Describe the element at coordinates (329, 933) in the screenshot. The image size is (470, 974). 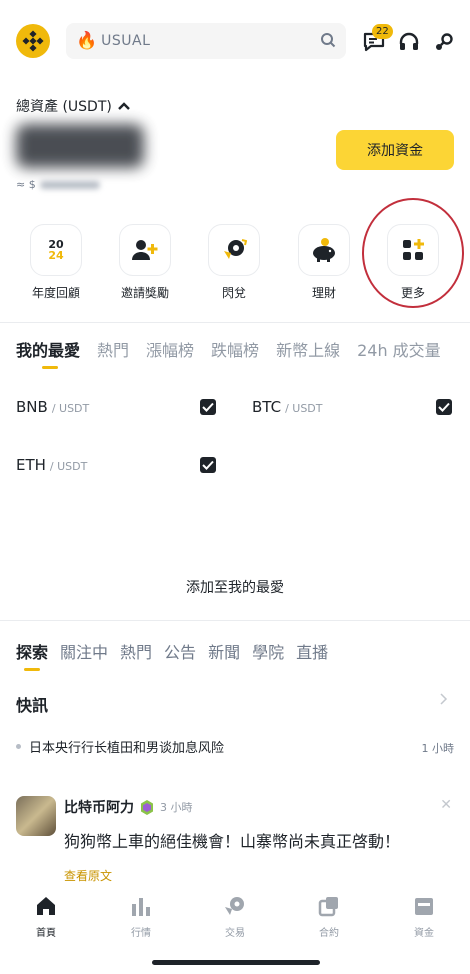
I see `nav-label: 合約` at that location.